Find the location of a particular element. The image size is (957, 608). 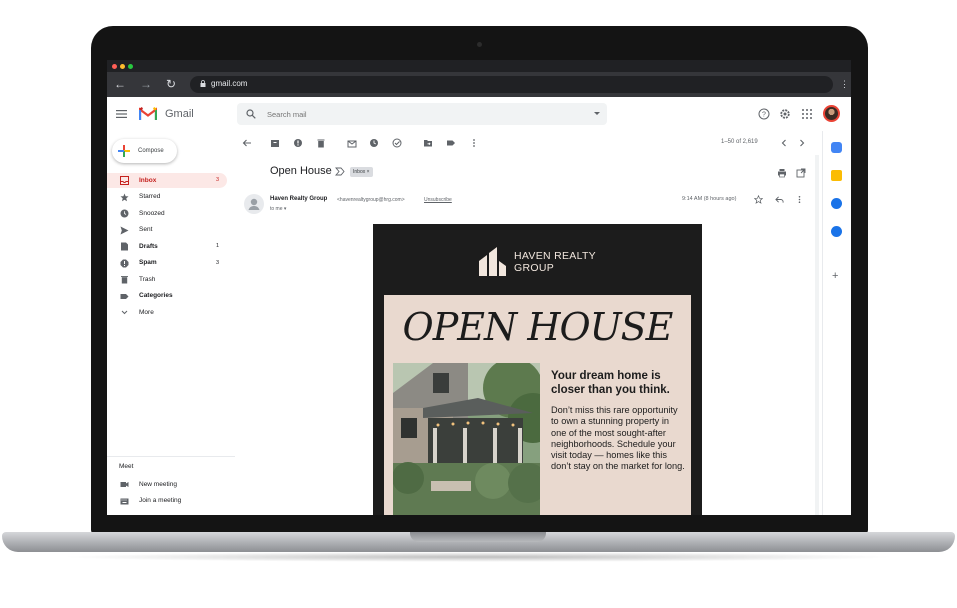

search-icon is located at coordinates (251, 114).